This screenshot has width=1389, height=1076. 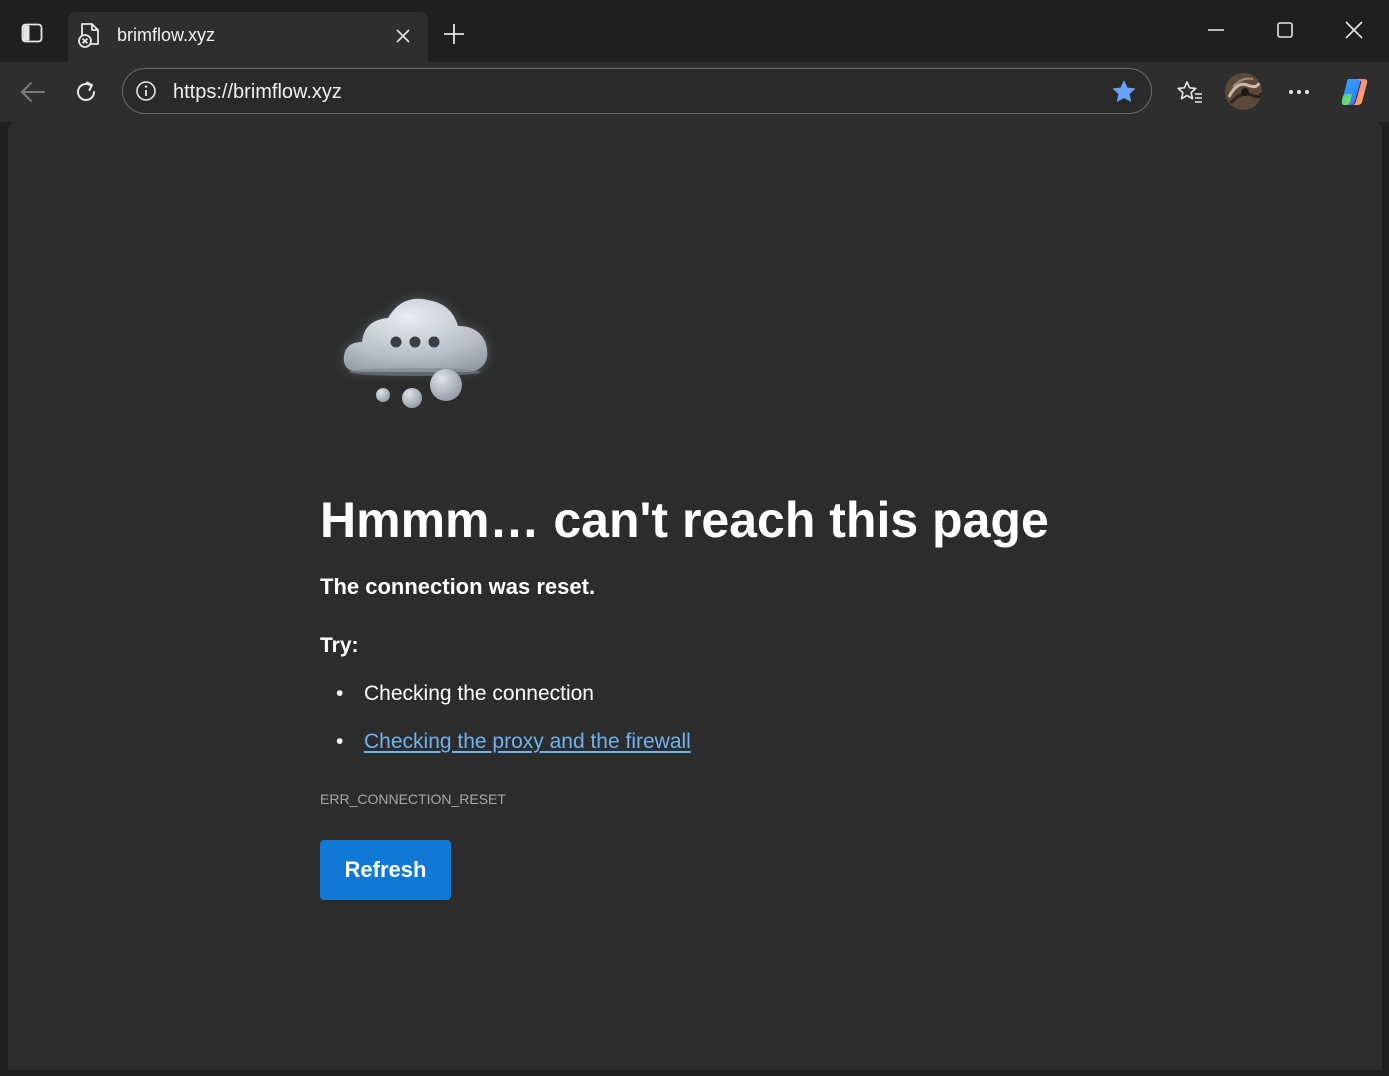 I want to click on new-tab-button, so click(x=454, y=34).